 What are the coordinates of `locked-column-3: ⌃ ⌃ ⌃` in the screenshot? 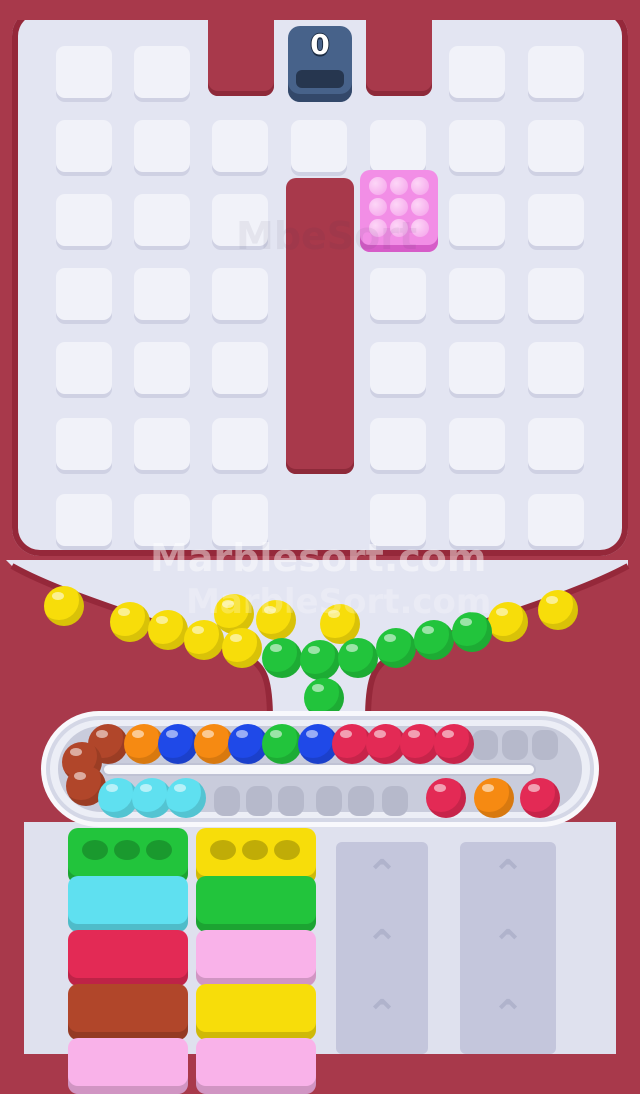 It's located at (382, 948).